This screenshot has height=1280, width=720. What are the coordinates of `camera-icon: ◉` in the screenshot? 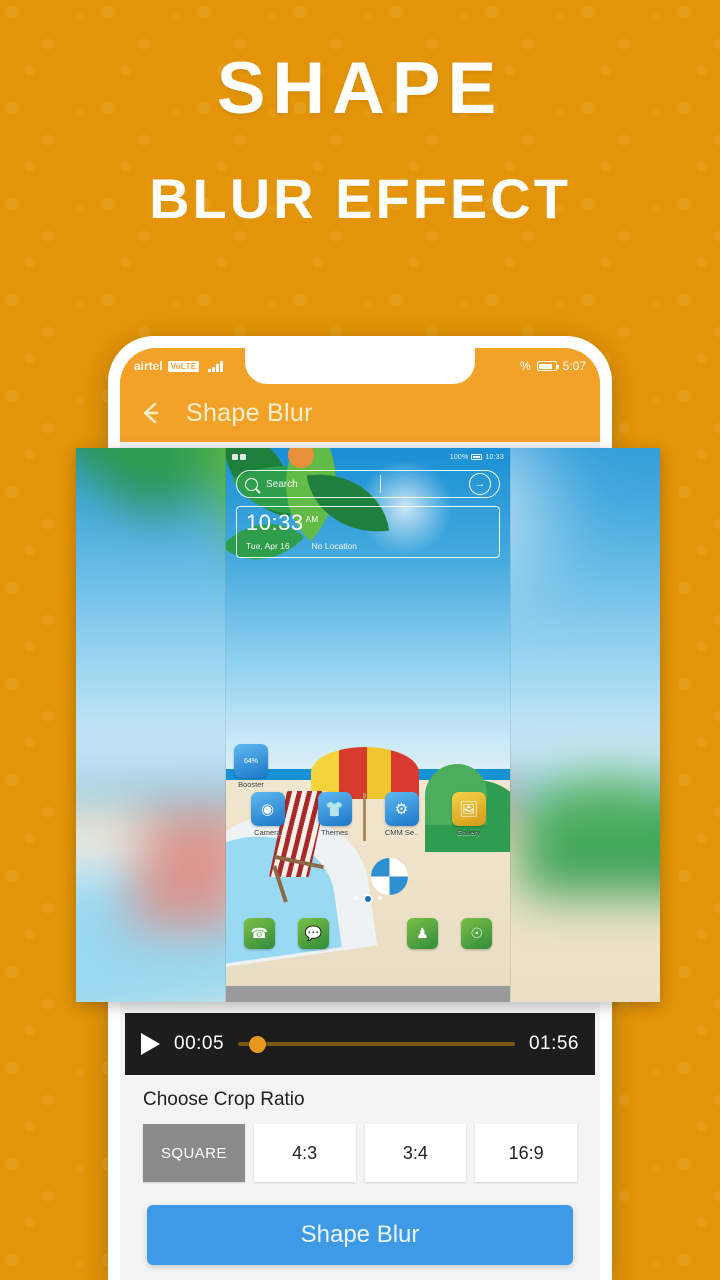 It's located at (267, 809).